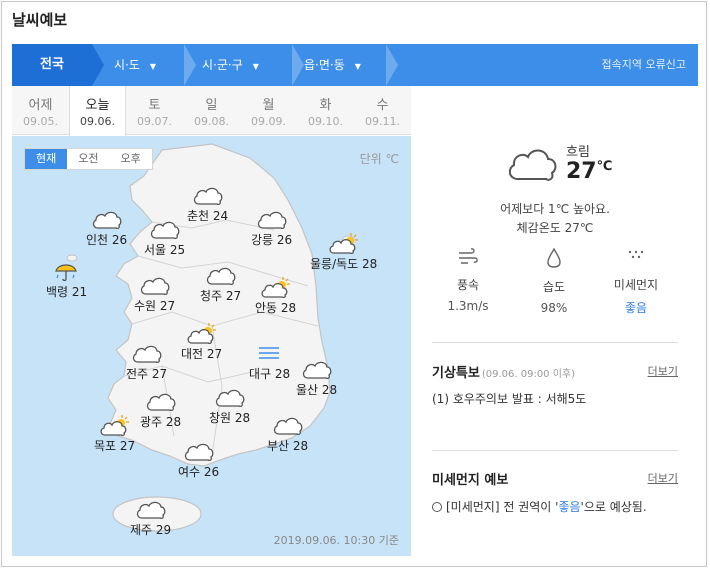 This screenshot has height=569, width=710. I want to click on compare-yesterday: 어제보다 1℃ 높아요., so click(555, 209).